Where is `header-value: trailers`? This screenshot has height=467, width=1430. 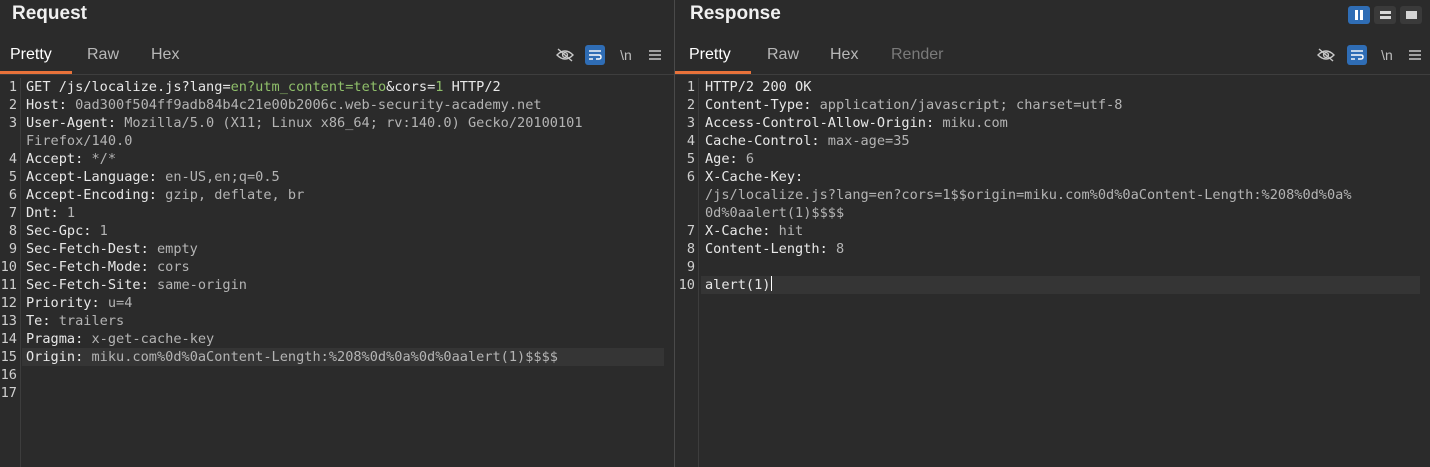
header-value: trailers is located at coordinates (87, 321).